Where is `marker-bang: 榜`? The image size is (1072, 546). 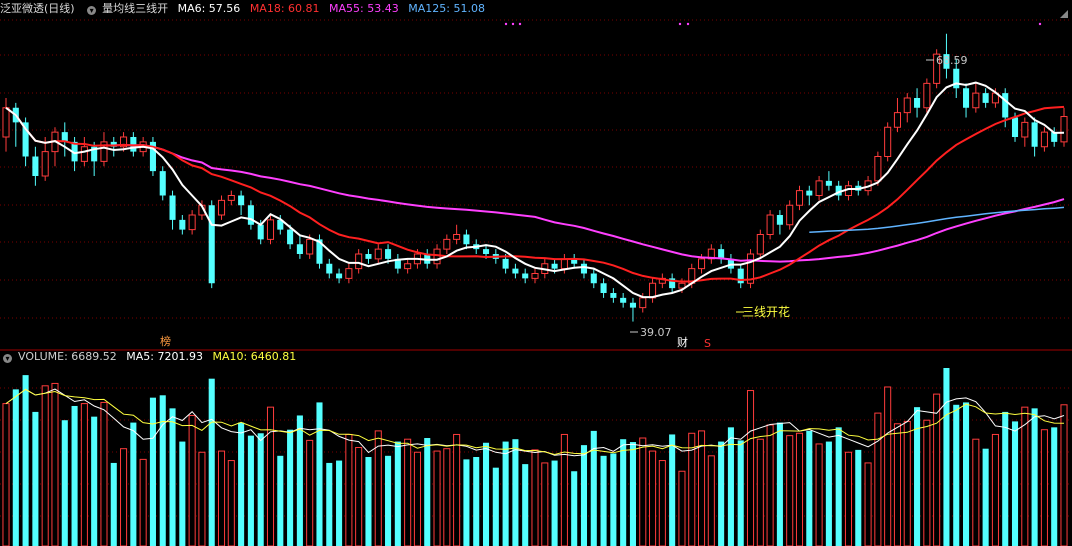
marker-bang: 榜 is located at coordinates (165, 341).